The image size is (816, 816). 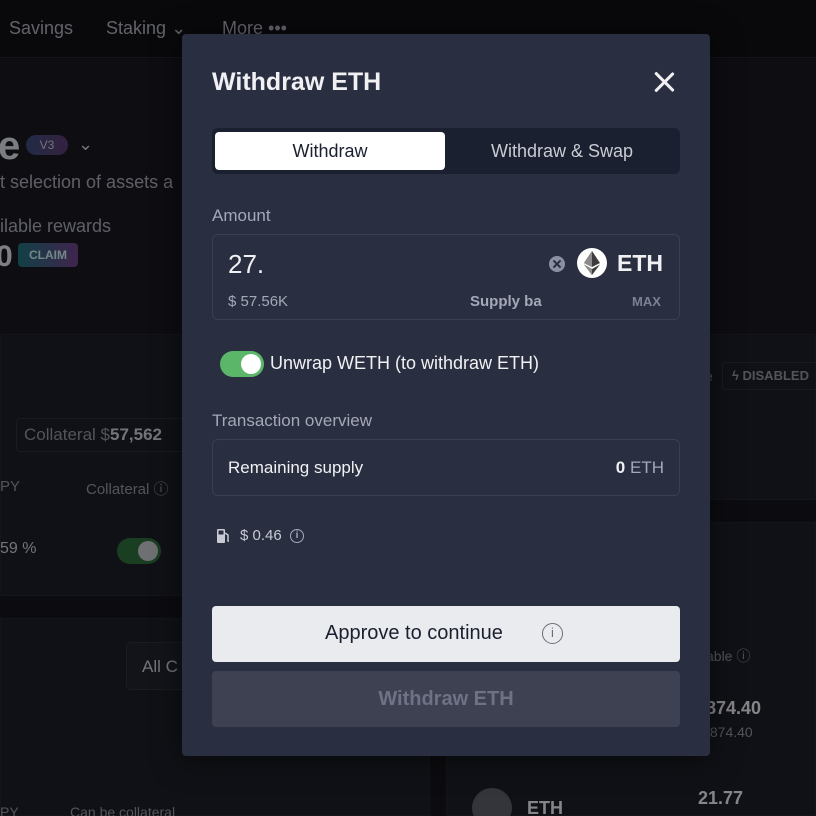 What do you see at coordinates (297, 82) in the screenshot?
I see `modal-title: Withdraw ETH` at bounding box center [297, 82].